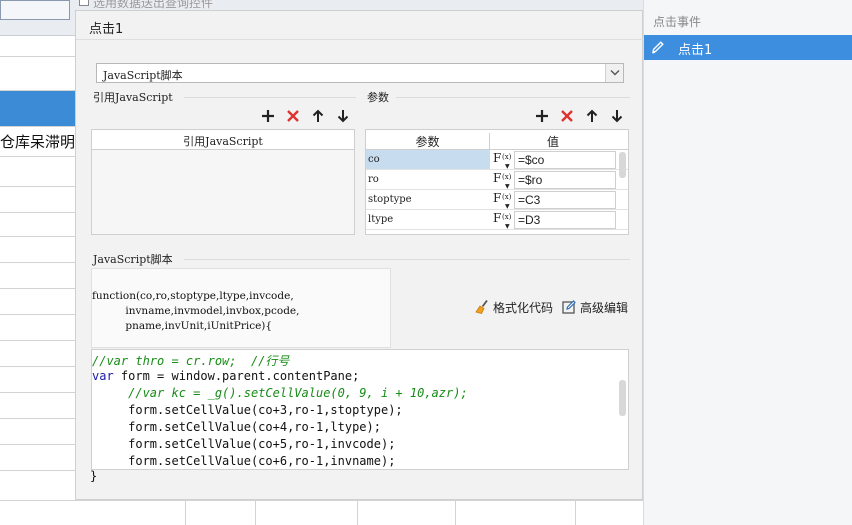 The width and height of the screenshot is (852, 525). What do you see at coordinates (359, 5) in the screenshot?
I see `background-top-strip: 选用数据送出查询控件` at bounding box center [359, 5].